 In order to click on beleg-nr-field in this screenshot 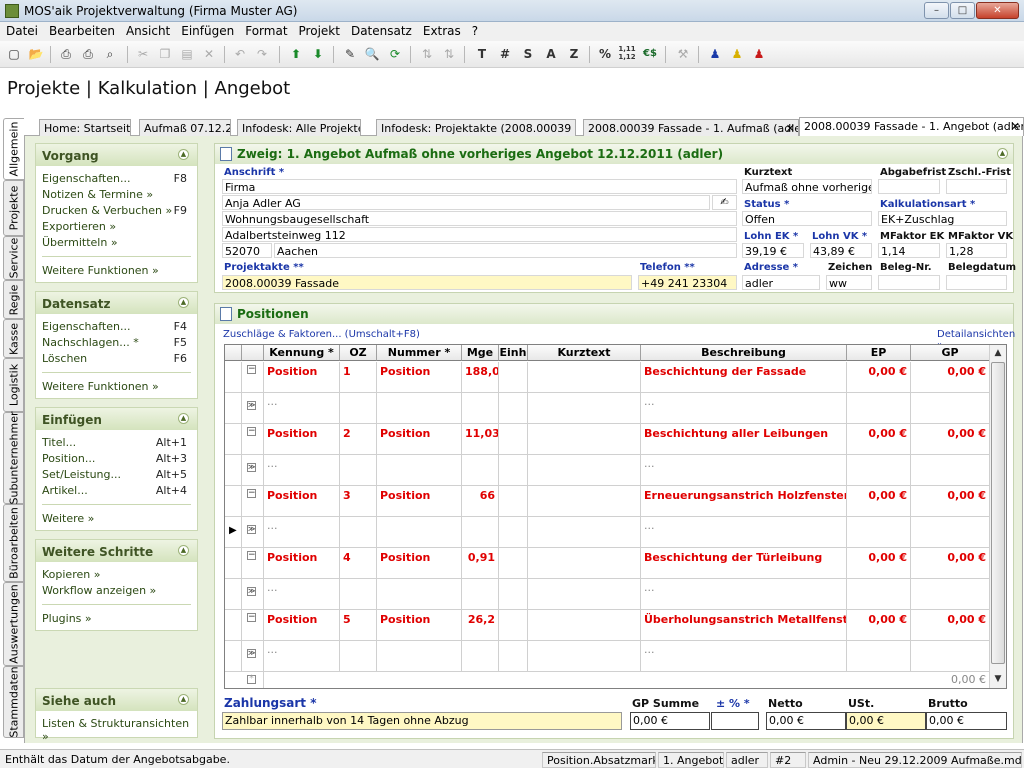, I will do `click(909, 282)`.